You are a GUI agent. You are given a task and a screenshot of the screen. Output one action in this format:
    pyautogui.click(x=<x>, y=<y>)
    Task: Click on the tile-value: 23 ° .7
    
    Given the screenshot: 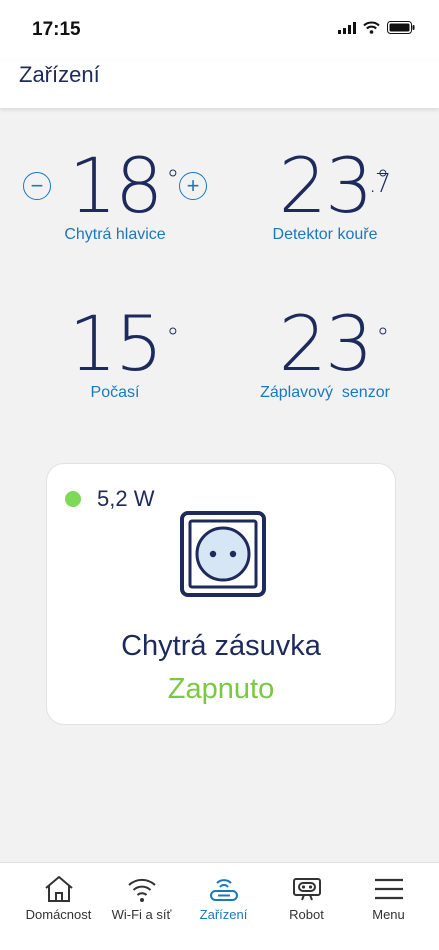 What is the action you would take?
    pyautogui.click(x=335, y=186)
    